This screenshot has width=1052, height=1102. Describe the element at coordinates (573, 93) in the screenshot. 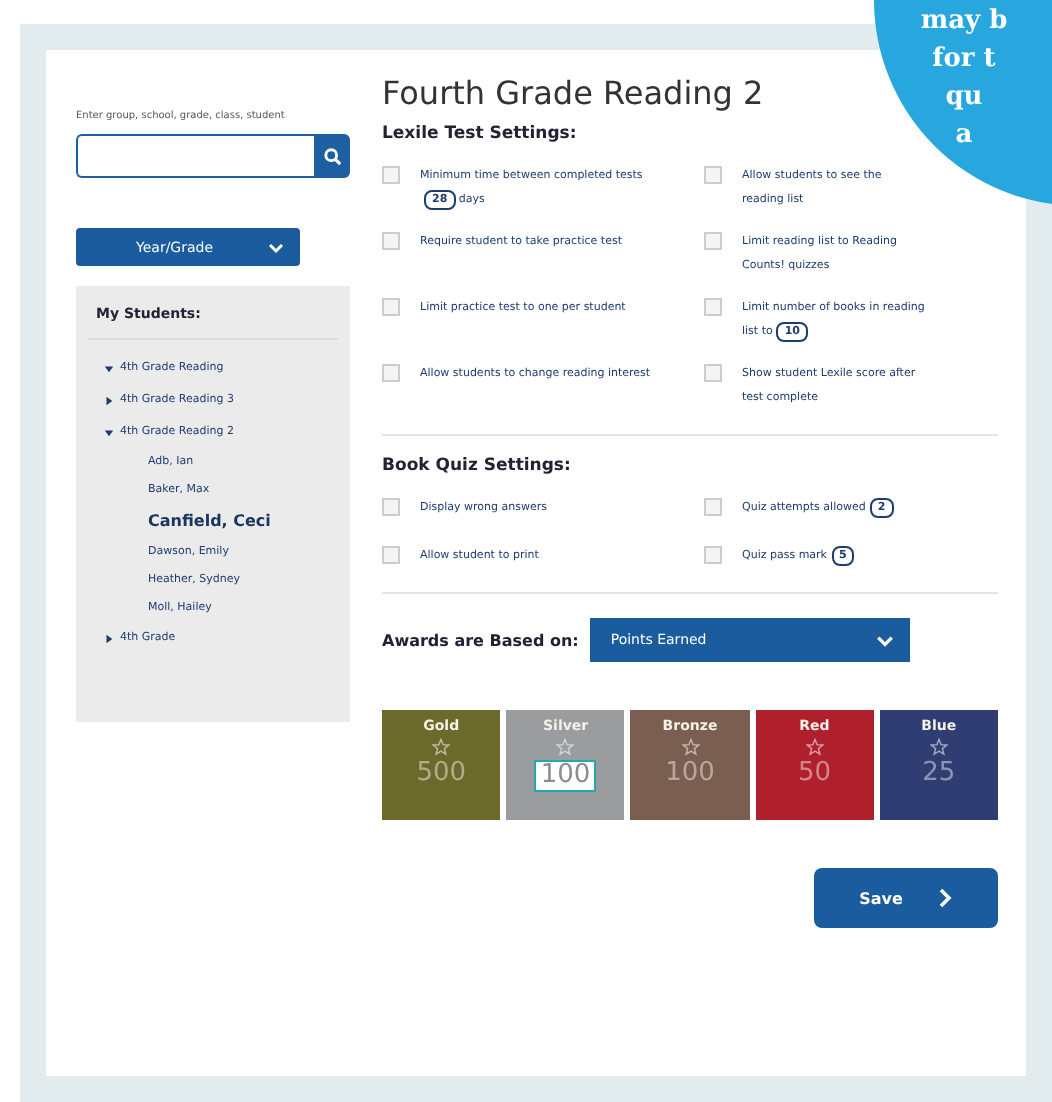

I see `page-title: Fourth Grade Reading 2` at that location.